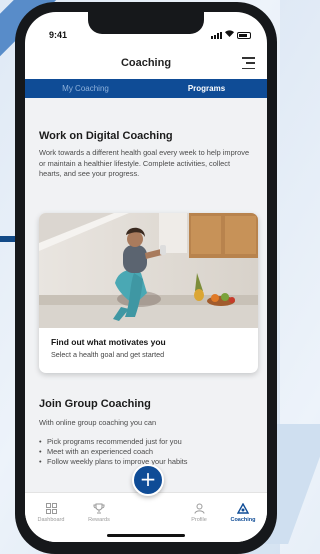 The image size is (320, 554). I want to click on coaching-icon, so click(243, 508).